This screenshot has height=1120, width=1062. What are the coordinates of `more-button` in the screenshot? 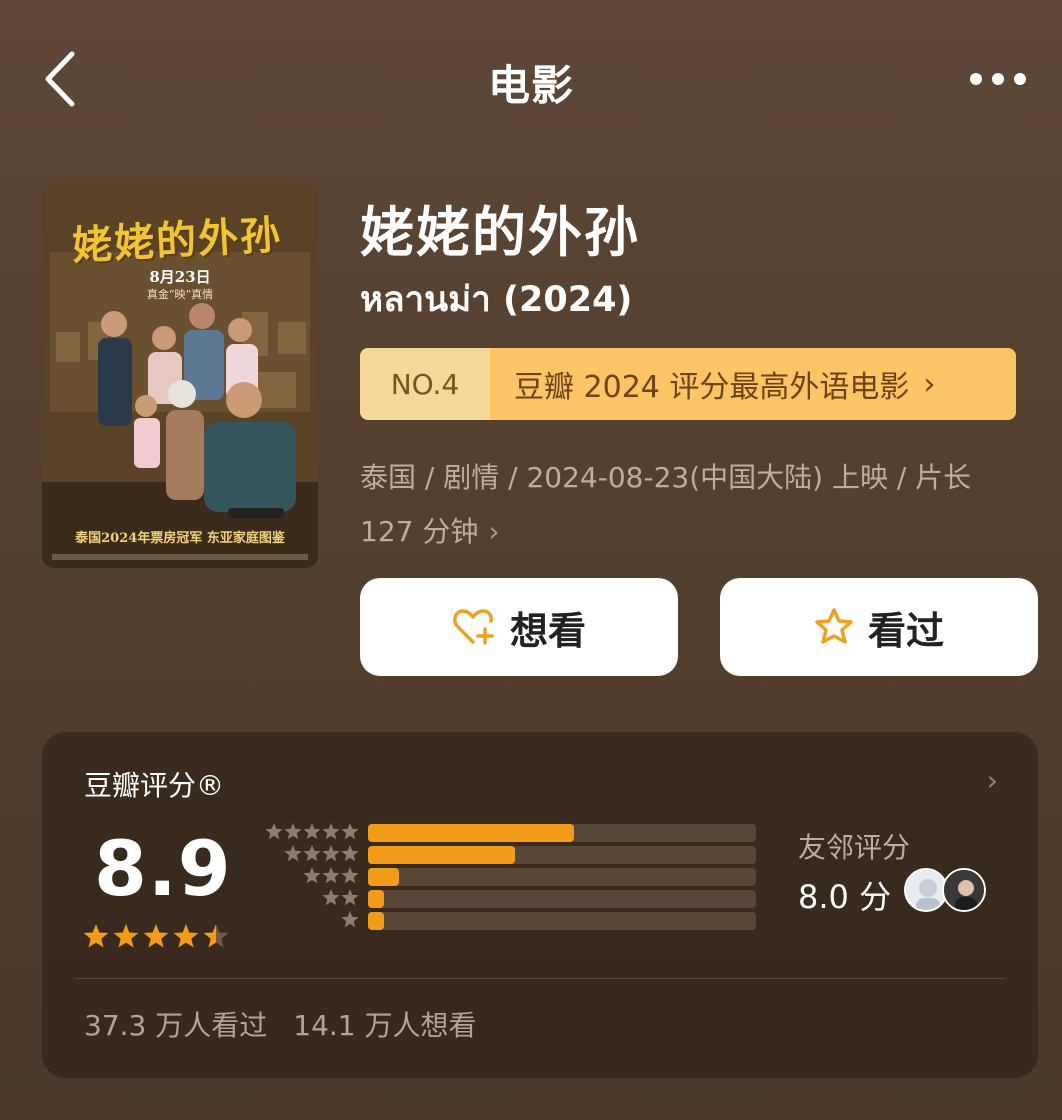 It's located at (998, 79).